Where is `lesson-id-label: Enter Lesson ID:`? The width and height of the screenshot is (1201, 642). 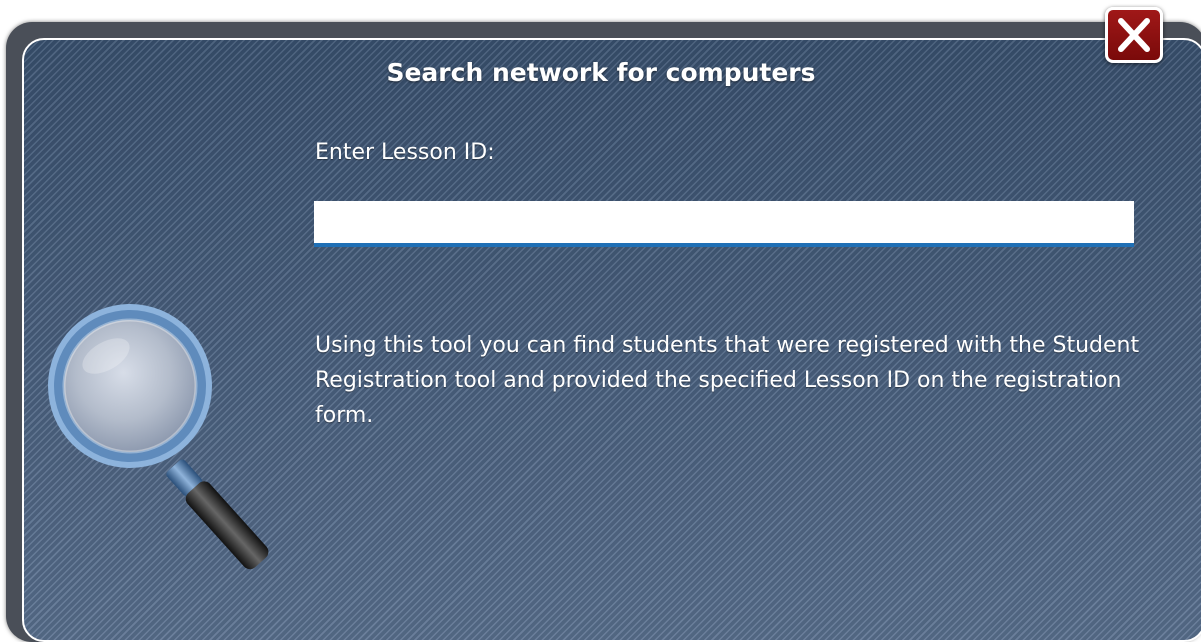 lesson-id-label: Enter Lesson ID: is located at coordinates (405, 152).